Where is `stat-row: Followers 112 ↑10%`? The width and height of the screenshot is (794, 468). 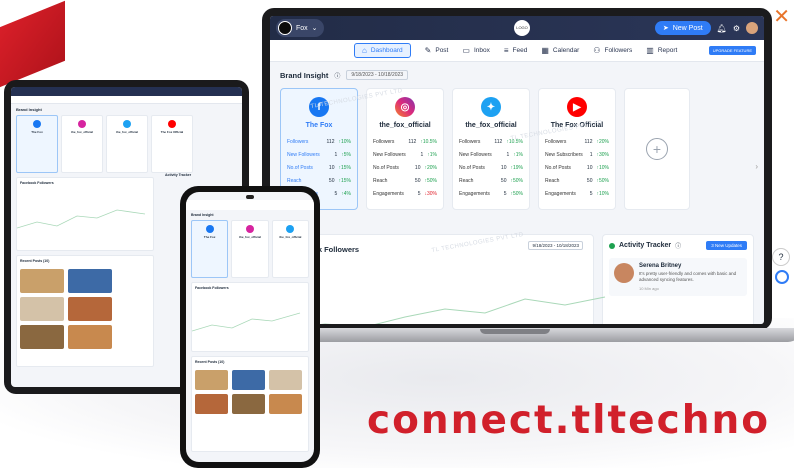
stat-row: Followers 112 ↑10% is located at coordinates (319, 142).